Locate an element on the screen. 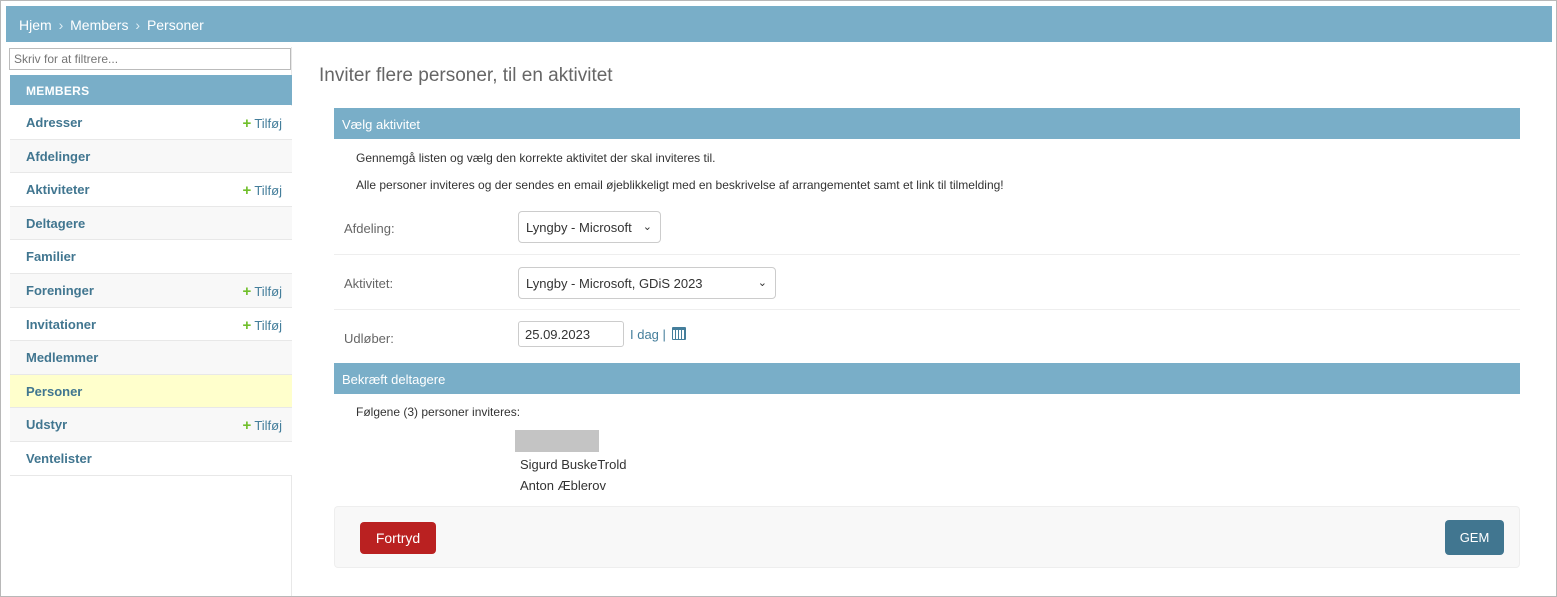 Image resolution: width=1557 pixels, height=597 pixels. sidebar-item-ventelister: Ventelister is located at coordinates (151, 458).